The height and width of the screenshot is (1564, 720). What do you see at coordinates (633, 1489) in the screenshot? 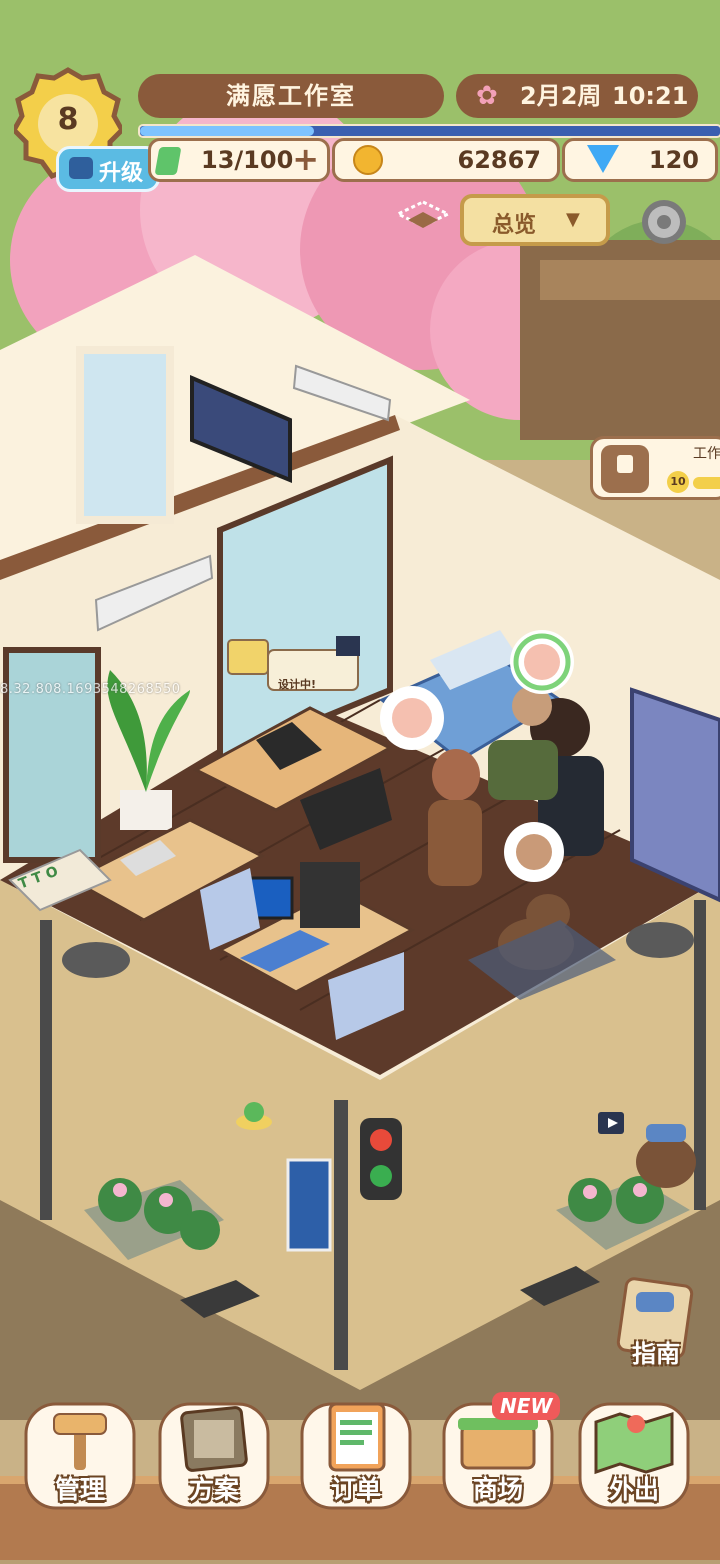
I see `nav-label-outing: 外出` at bounding box center [633, 1489].